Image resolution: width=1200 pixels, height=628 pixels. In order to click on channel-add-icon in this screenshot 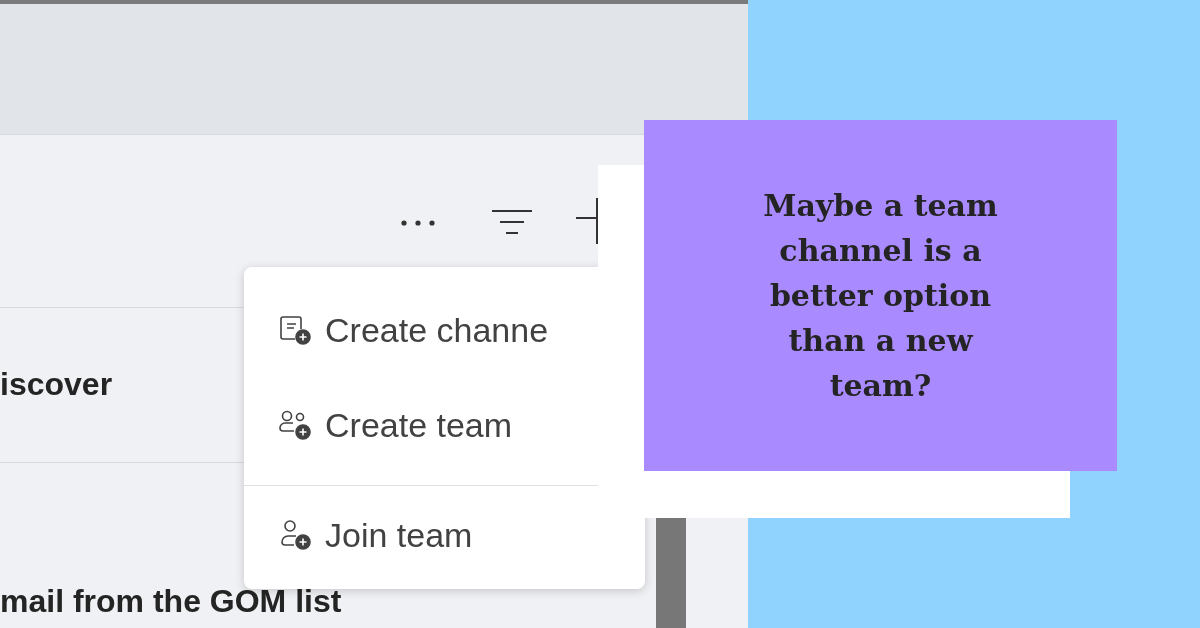, I will do `click(294, 330)`.